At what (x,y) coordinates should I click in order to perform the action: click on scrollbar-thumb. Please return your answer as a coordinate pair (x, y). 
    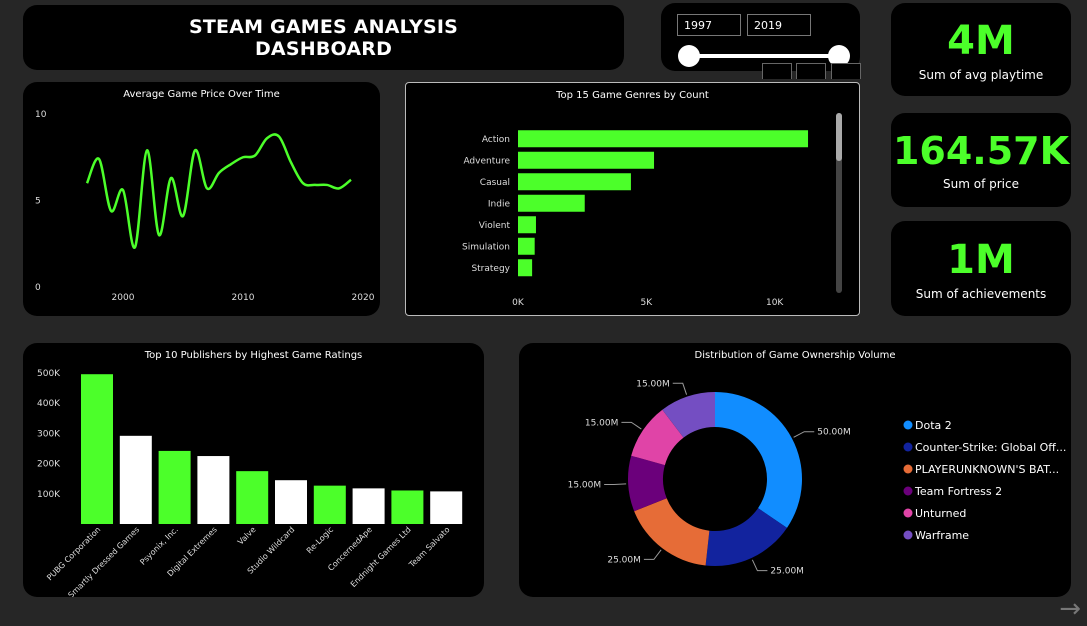
    Looking at the image, I should click on (839, 137).